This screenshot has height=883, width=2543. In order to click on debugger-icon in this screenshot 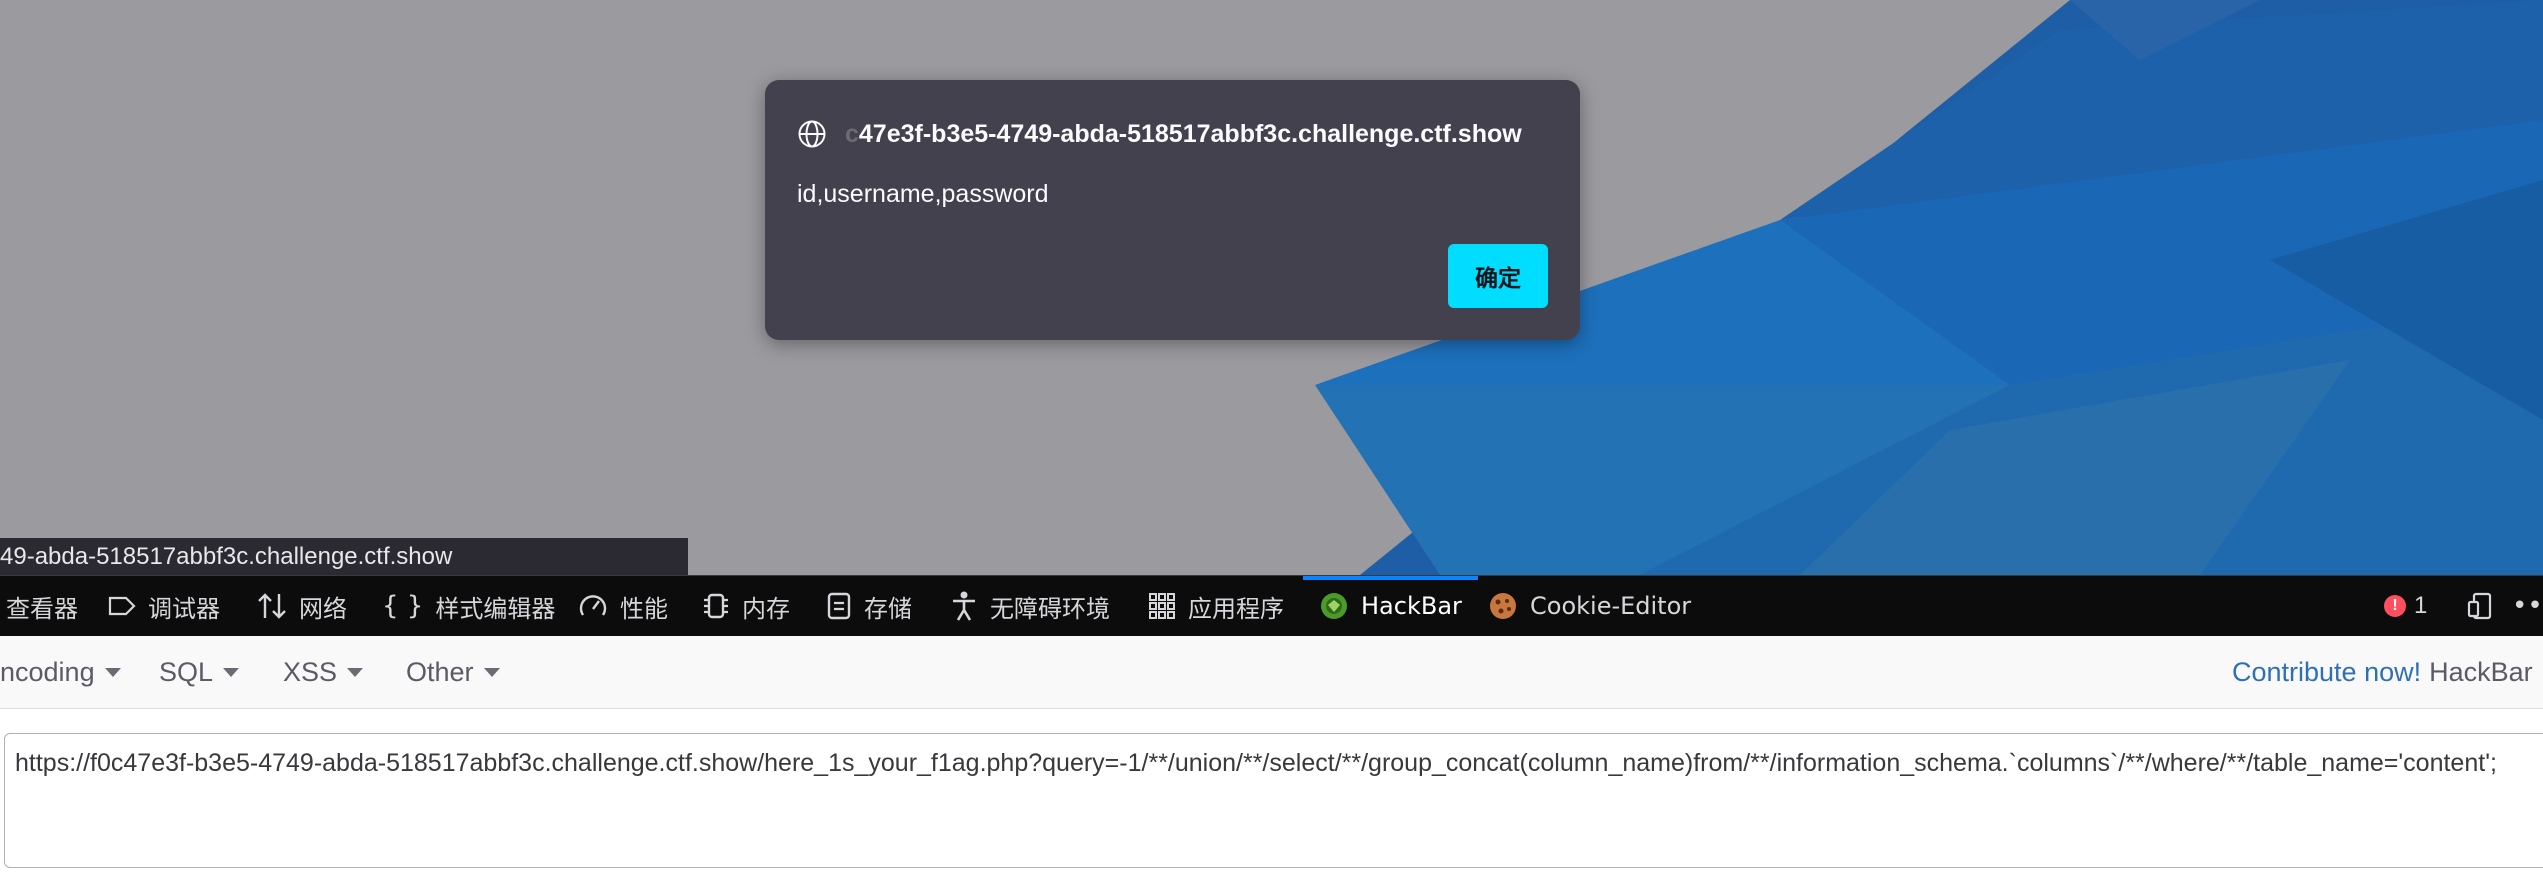, I will do `click(122, 606)`.